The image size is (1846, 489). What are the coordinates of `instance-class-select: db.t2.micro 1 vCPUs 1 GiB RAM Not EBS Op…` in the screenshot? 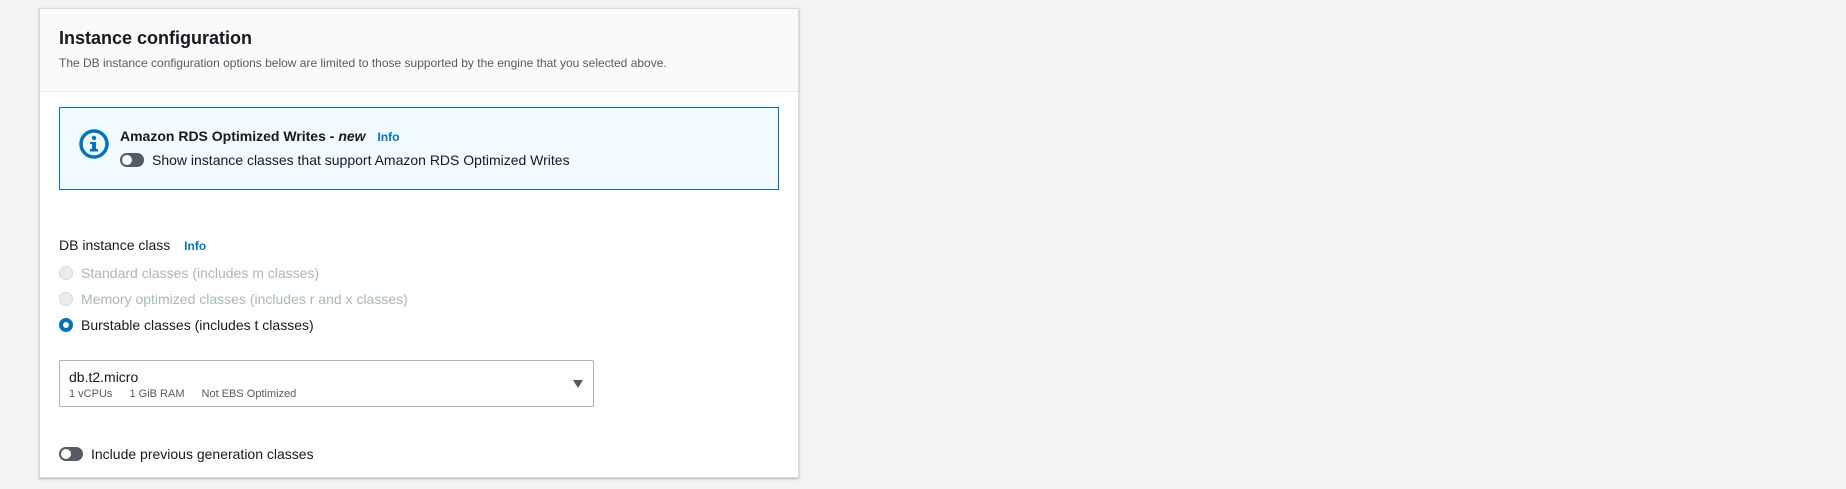 It's located at (326, 383).